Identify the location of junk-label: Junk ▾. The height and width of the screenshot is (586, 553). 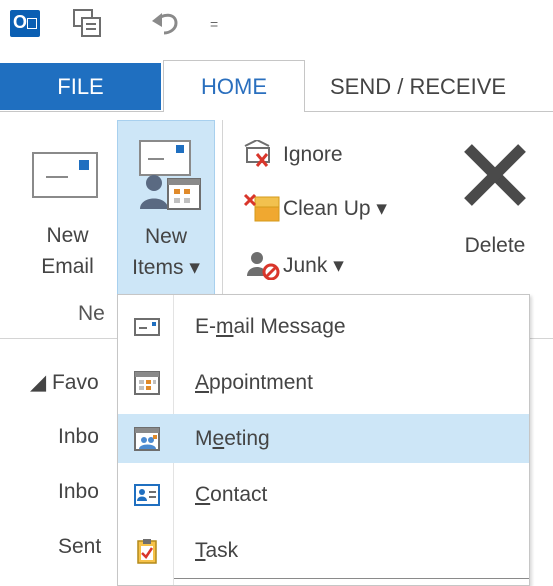
(313, 265).